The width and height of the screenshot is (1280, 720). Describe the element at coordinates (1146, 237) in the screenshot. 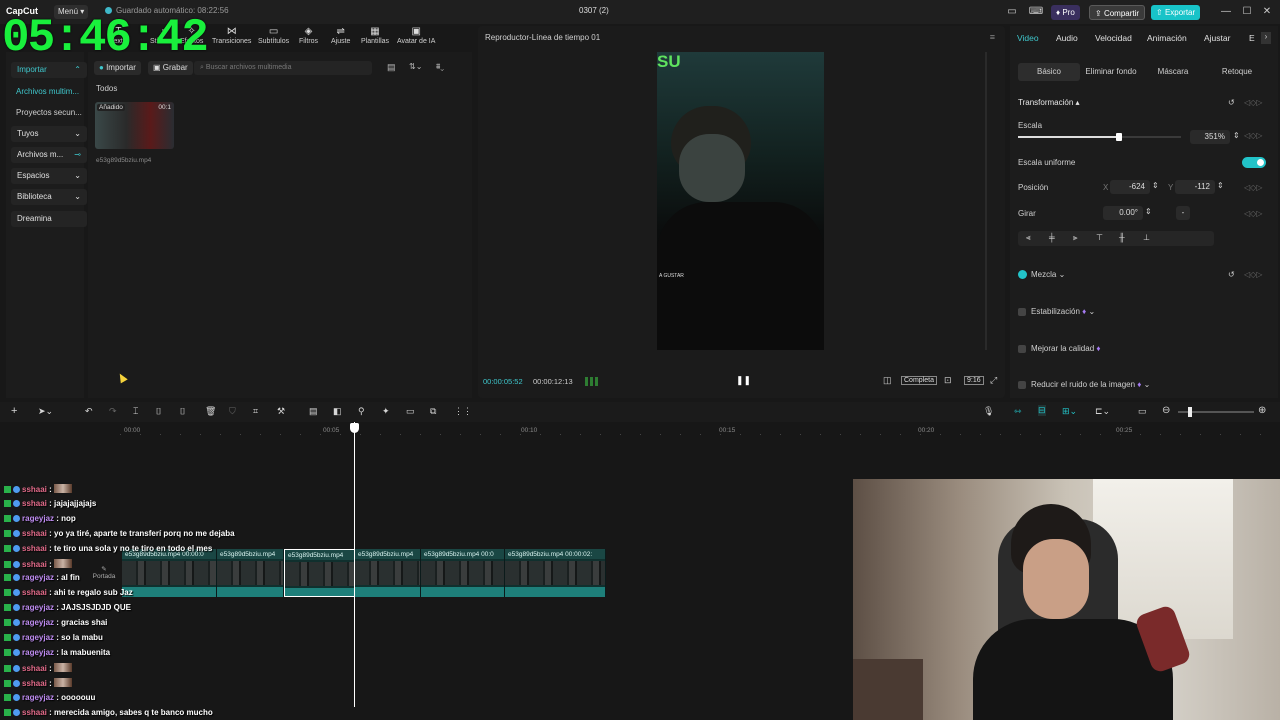

I see `align-bottom-icon: ⊥` at that location.